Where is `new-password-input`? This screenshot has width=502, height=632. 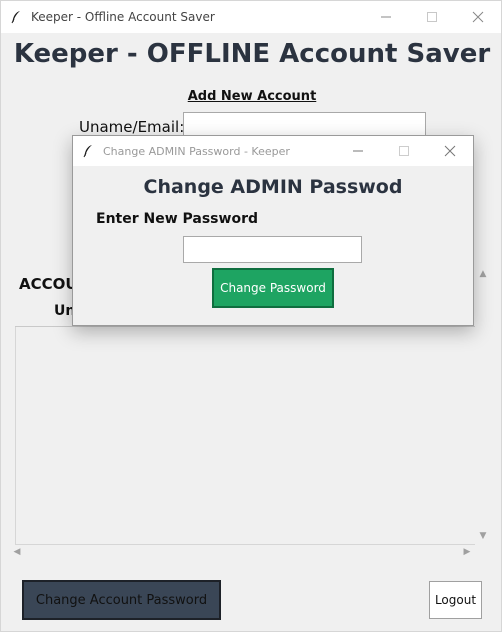
new-password-input is located at coordinates (272, 249).